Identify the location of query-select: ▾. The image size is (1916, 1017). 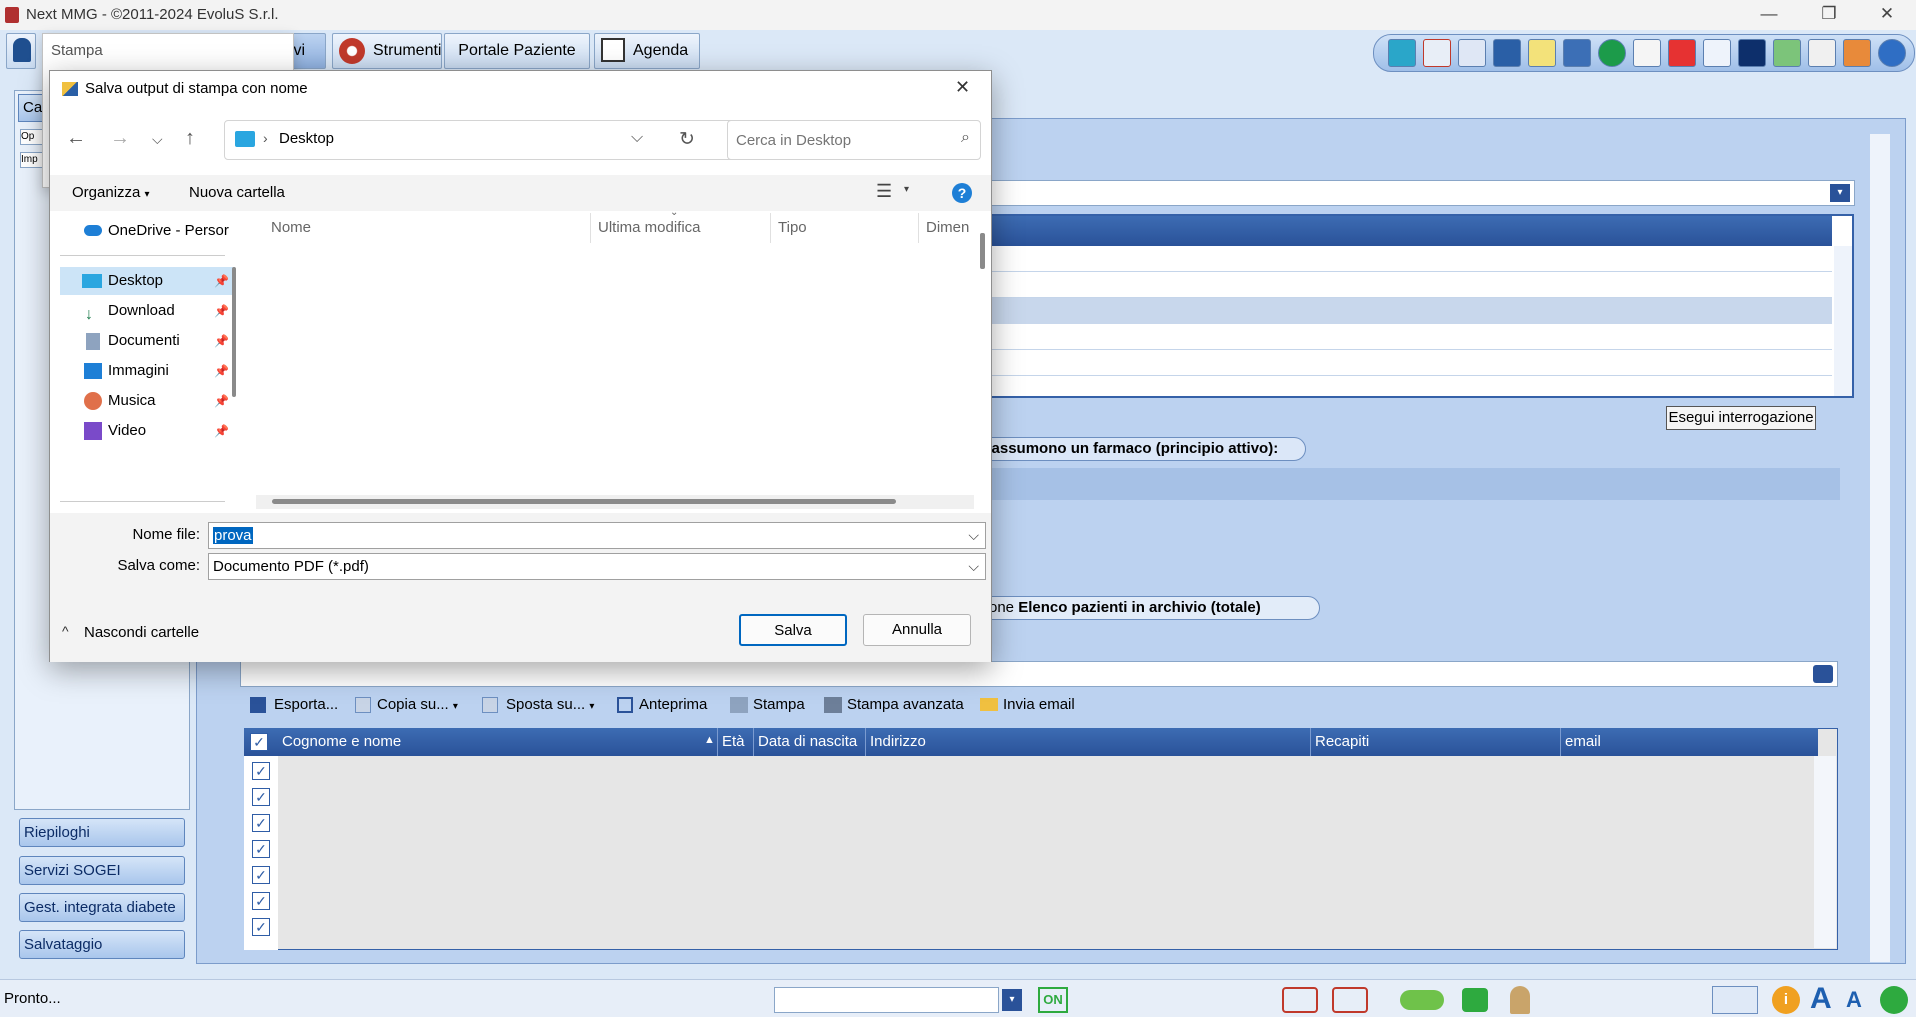
(1417, 193).